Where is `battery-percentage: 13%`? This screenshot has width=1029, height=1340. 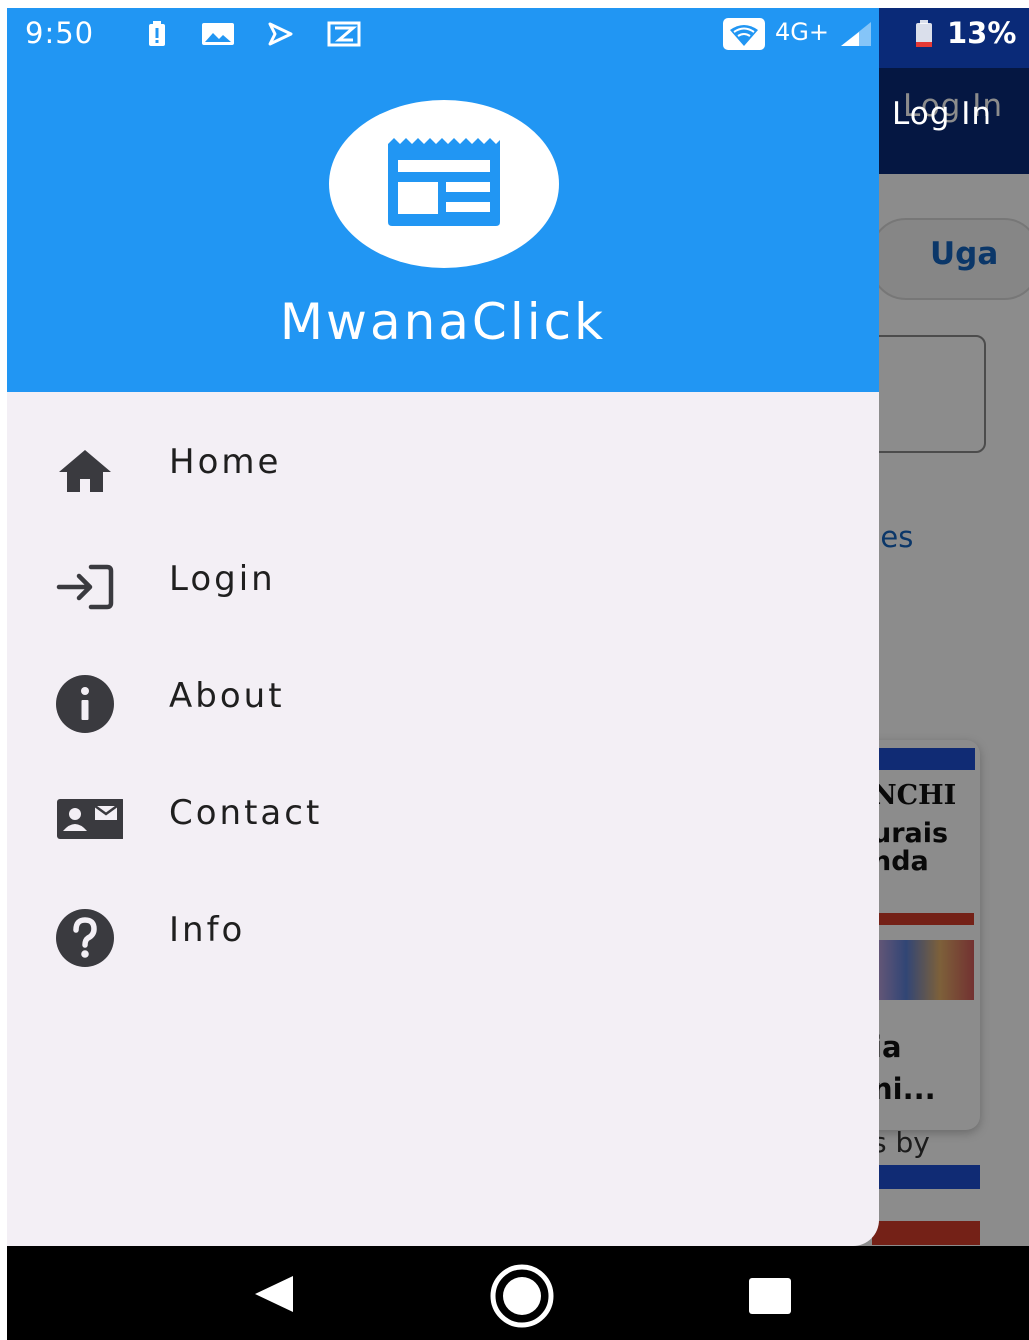
battery-percentage: 13% is located at coordinates (982, 33).